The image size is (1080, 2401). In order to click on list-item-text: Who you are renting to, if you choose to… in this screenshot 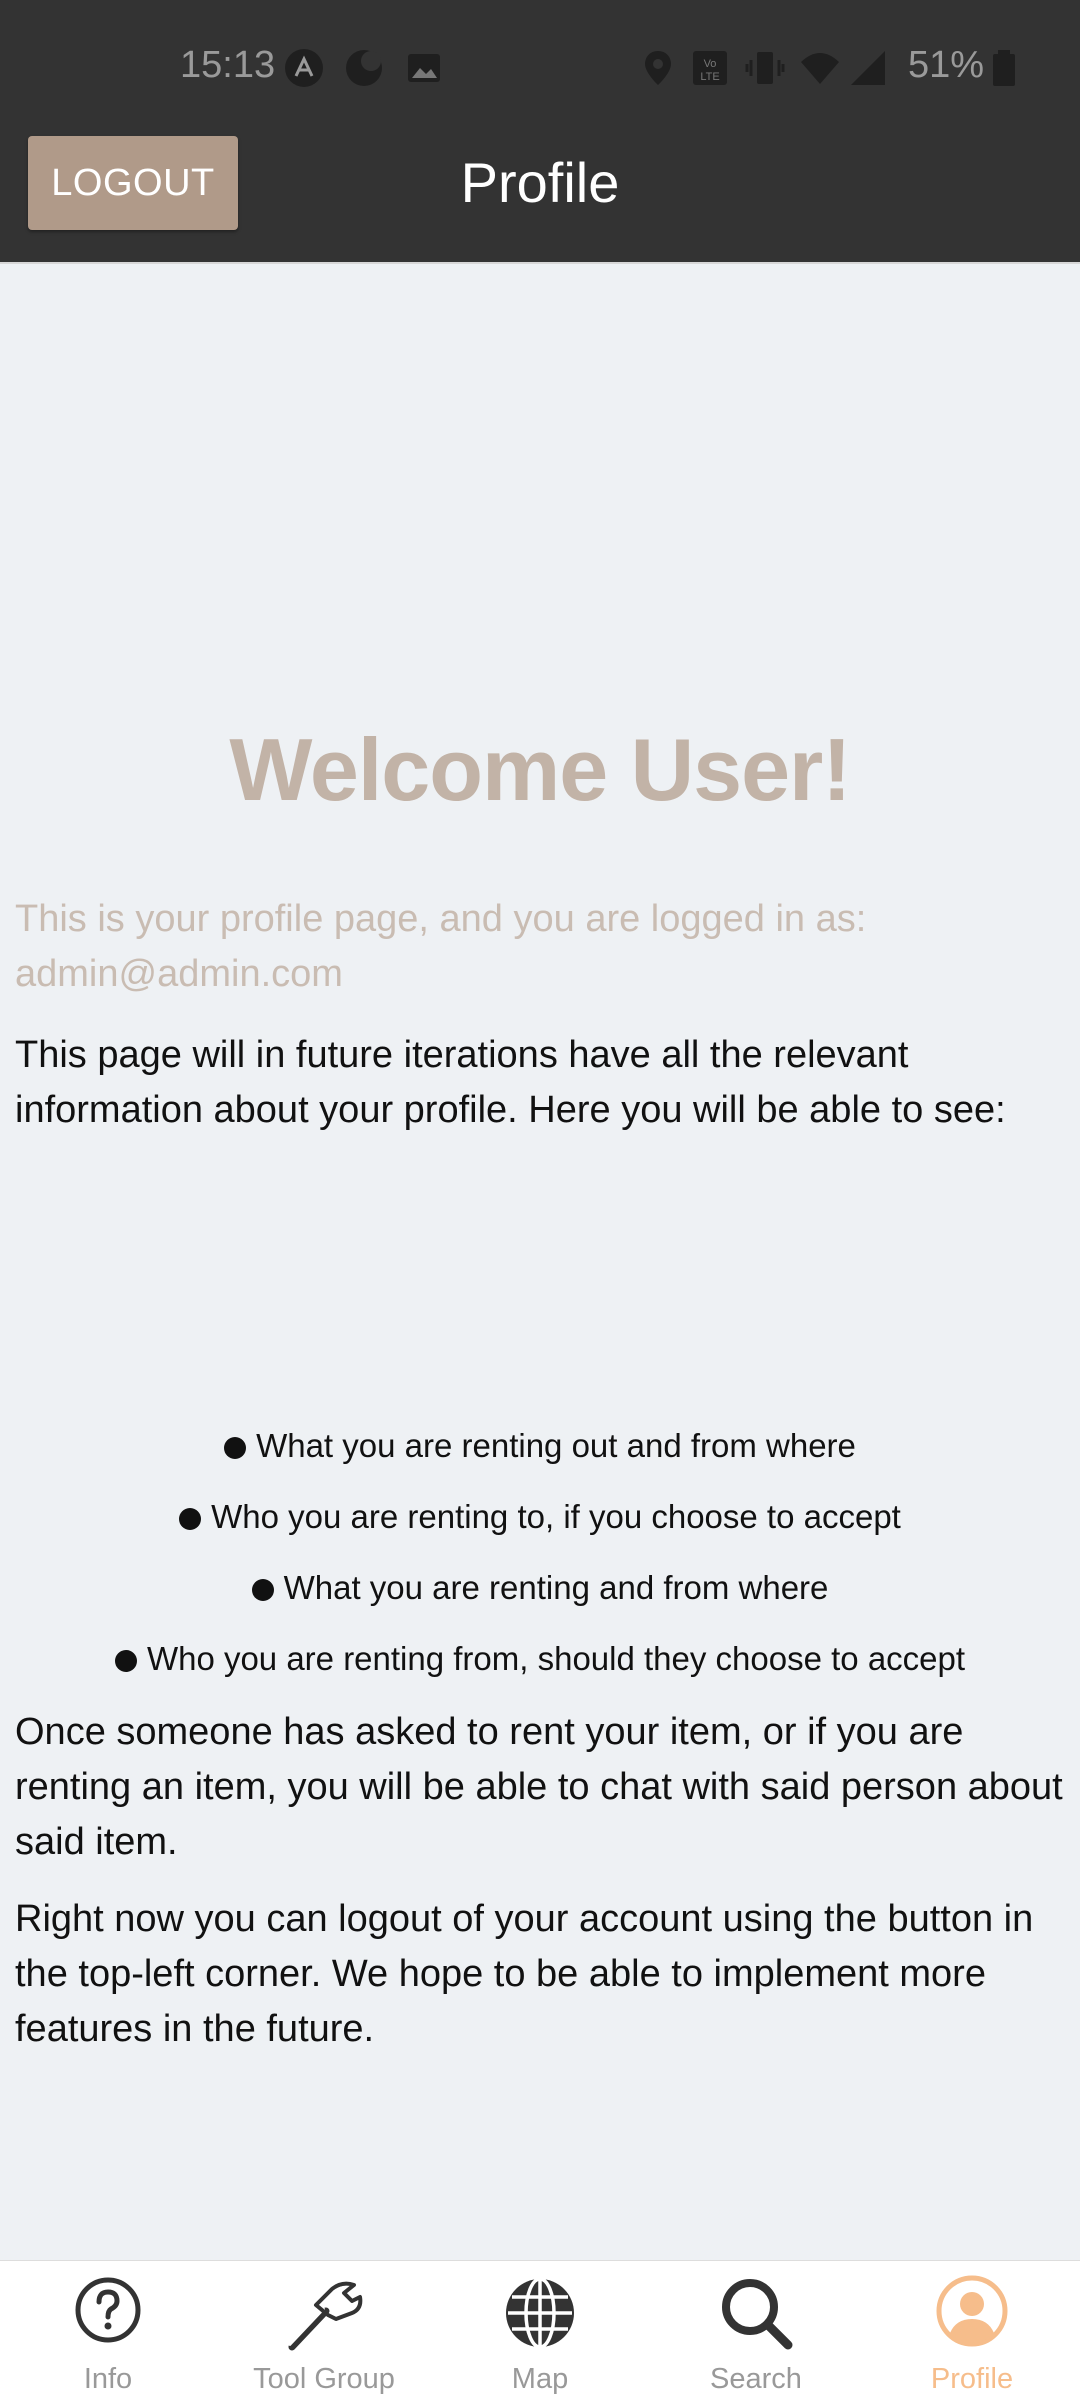, I will do `click(556, 1516)`.